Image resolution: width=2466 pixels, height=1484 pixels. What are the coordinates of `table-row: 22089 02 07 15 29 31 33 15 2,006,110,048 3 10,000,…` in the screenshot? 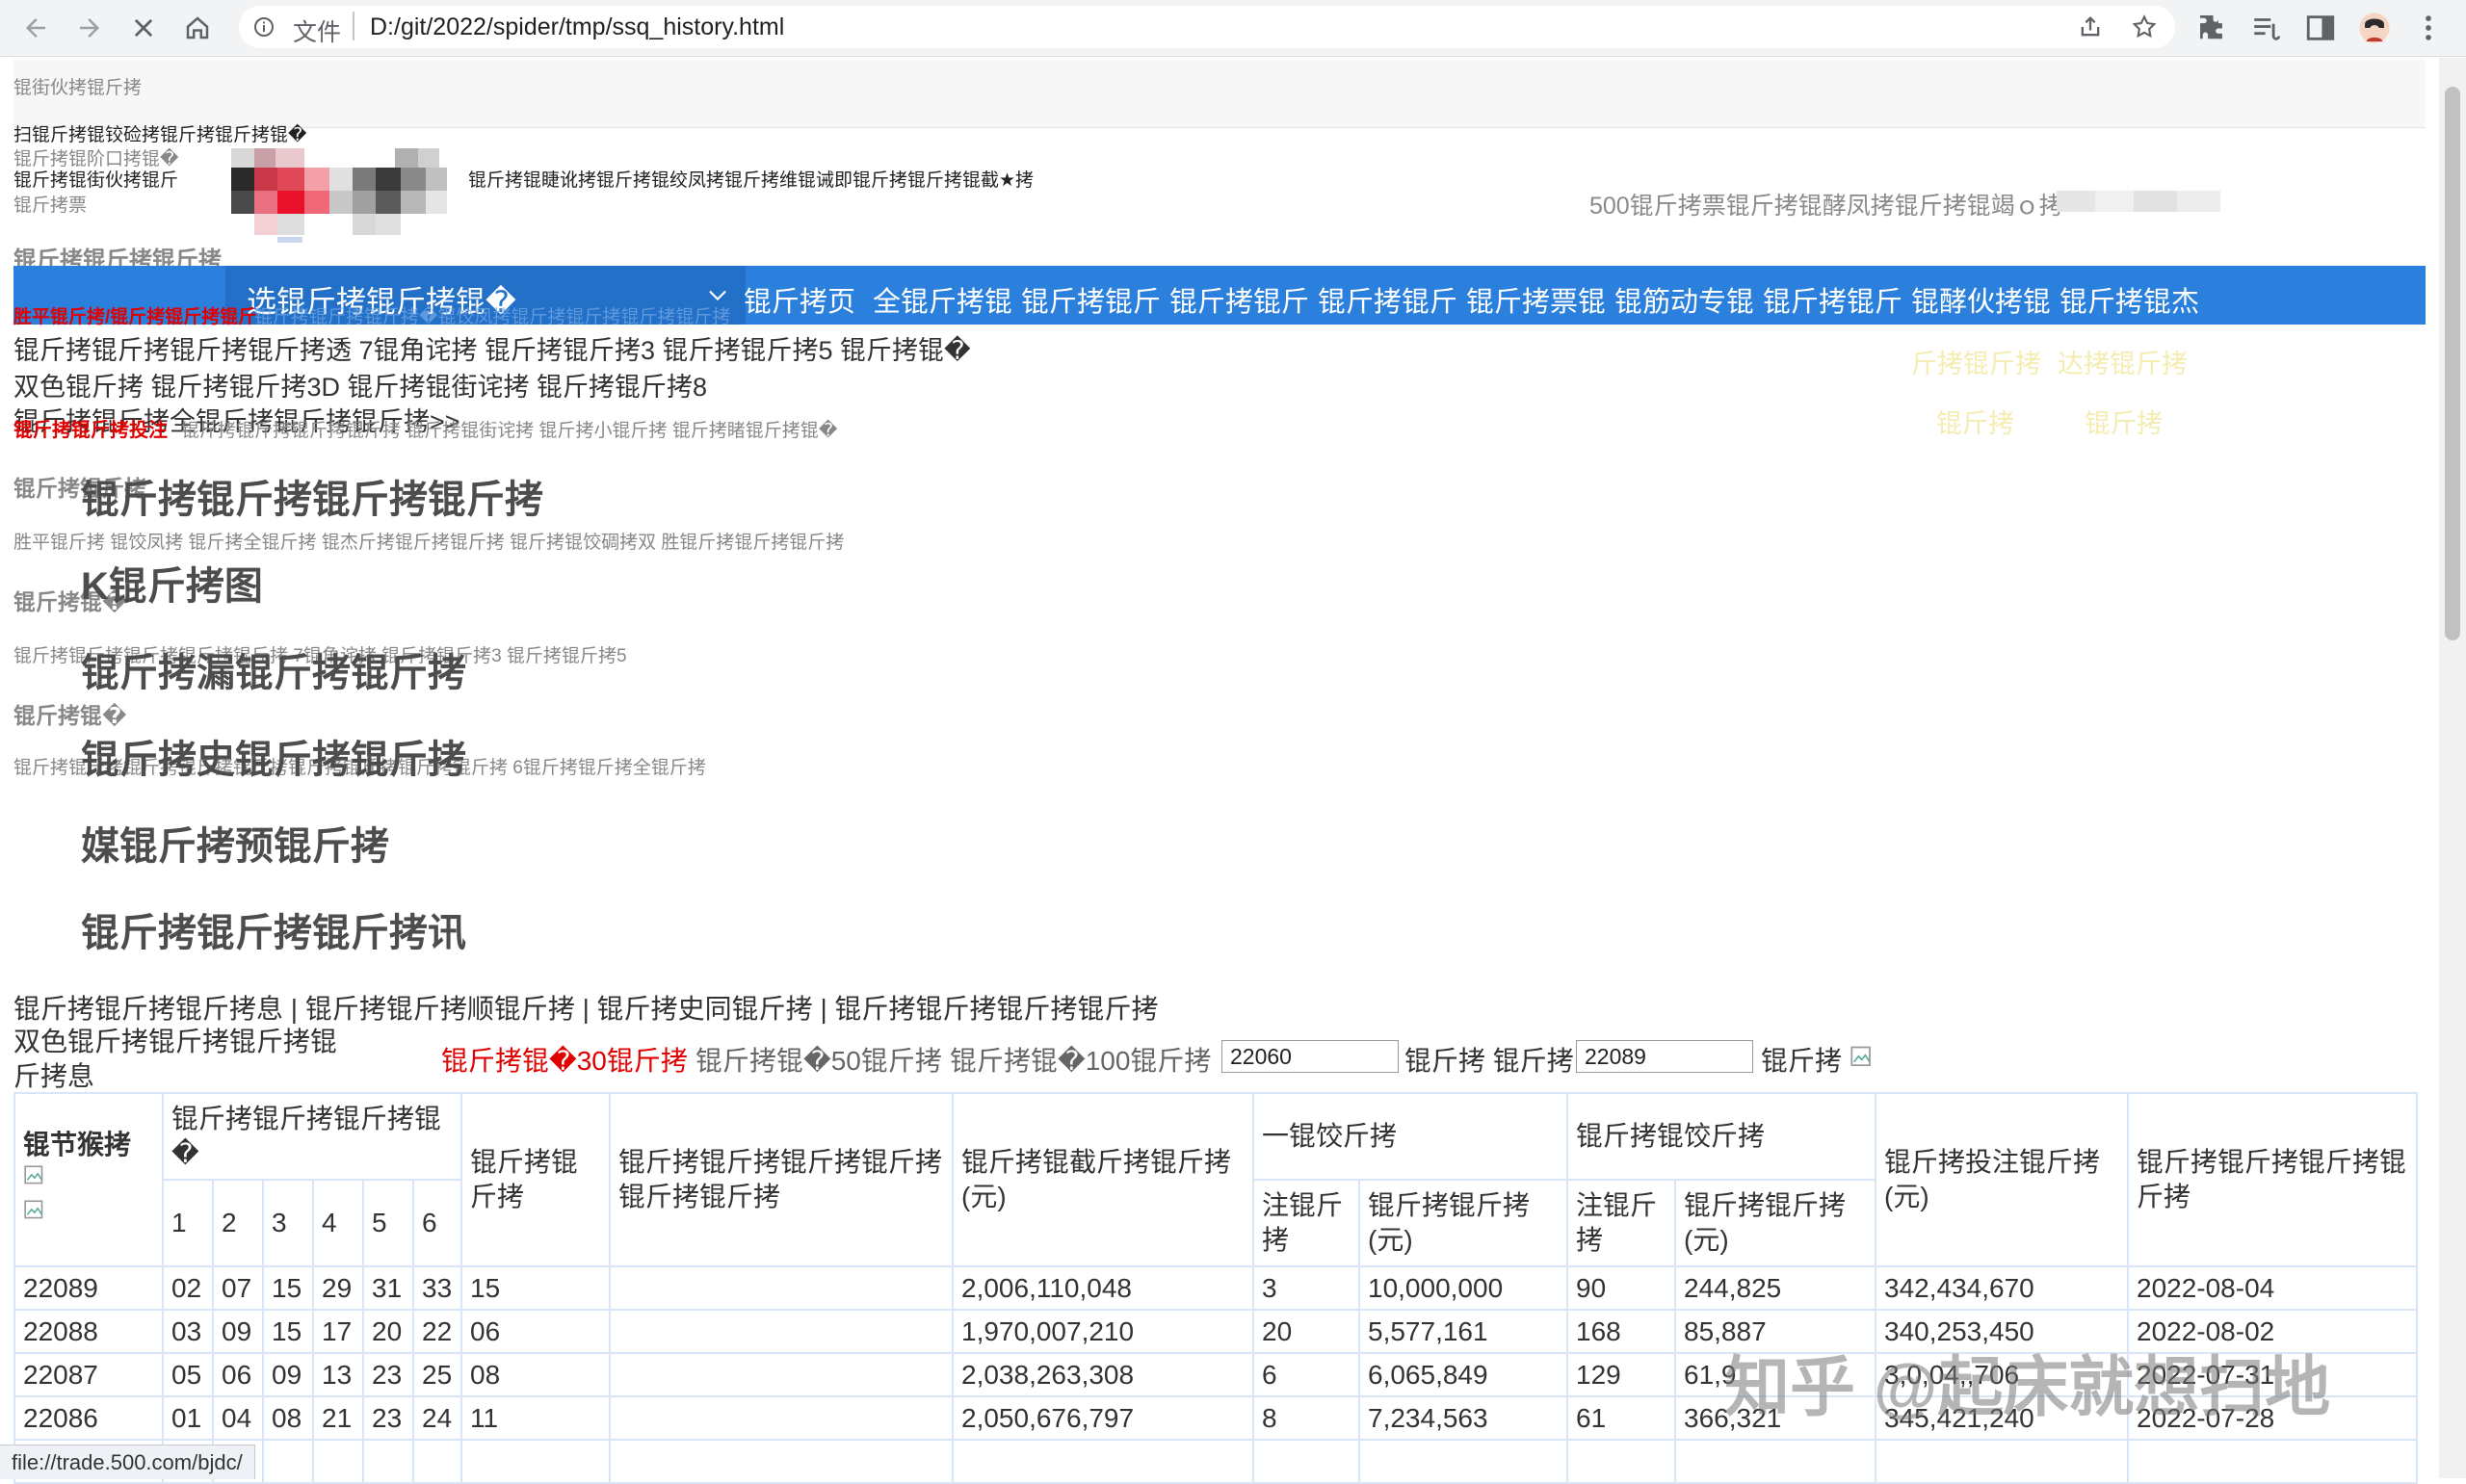 It's located at (1215, 1288).